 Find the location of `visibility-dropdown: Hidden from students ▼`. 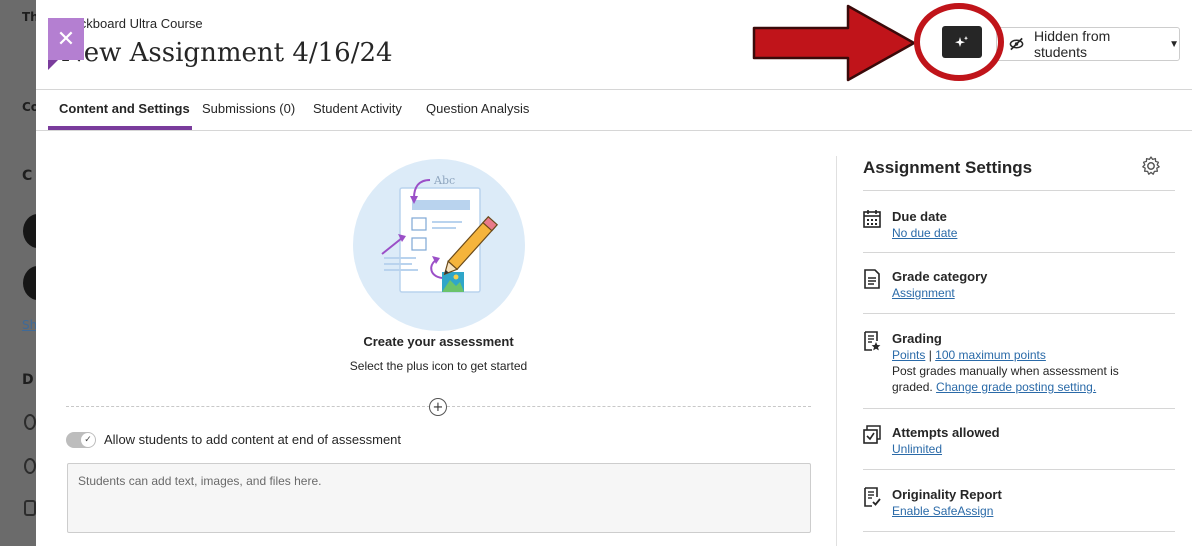

visibility-dropdown: Hidden from students ▼ is located at coordinates (1088, 44).